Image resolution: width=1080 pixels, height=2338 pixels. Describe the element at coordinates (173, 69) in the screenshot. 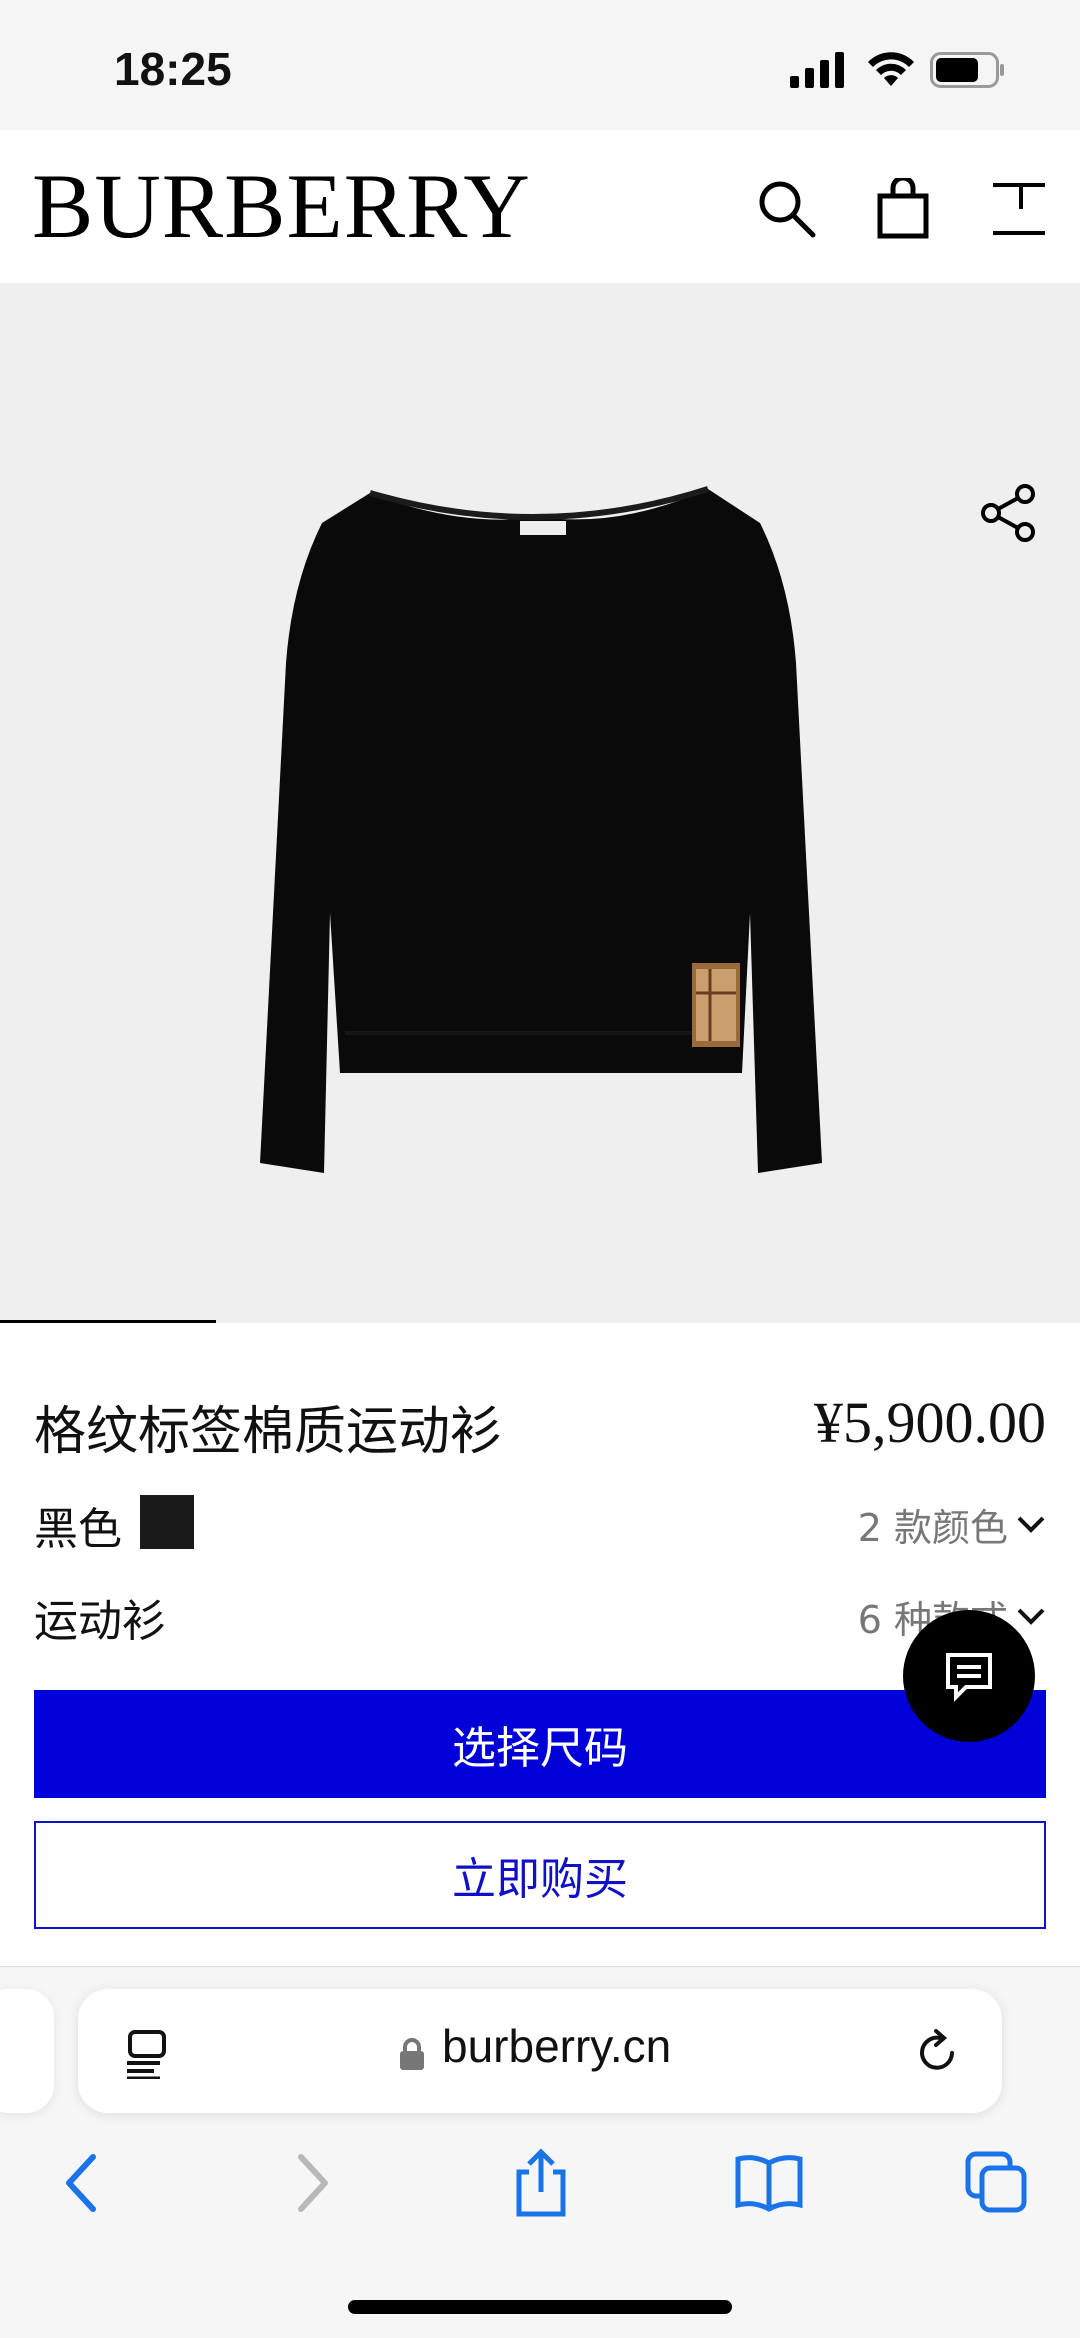

I see `status-time: 18:25` at that location.